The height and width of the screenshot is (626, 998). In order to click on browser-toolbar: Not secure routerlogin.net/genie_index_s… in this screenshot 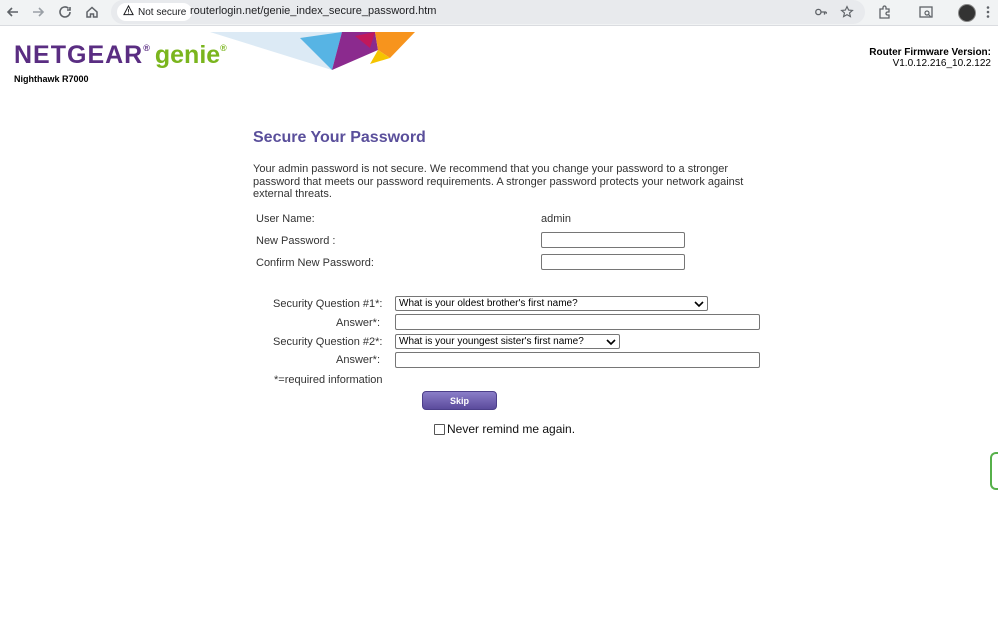, I will do `click(499, 13)`.